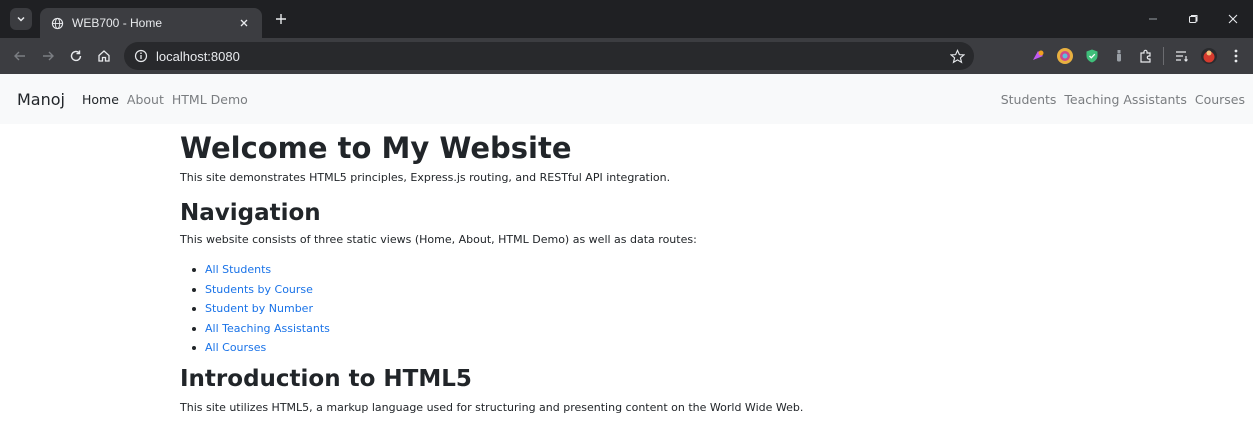 This screenshot has height=447, width=1253. What do you see at coordinates (244, 23) in the screenshot?
I see `close-tab-icon` at bounding box center [244, 23].